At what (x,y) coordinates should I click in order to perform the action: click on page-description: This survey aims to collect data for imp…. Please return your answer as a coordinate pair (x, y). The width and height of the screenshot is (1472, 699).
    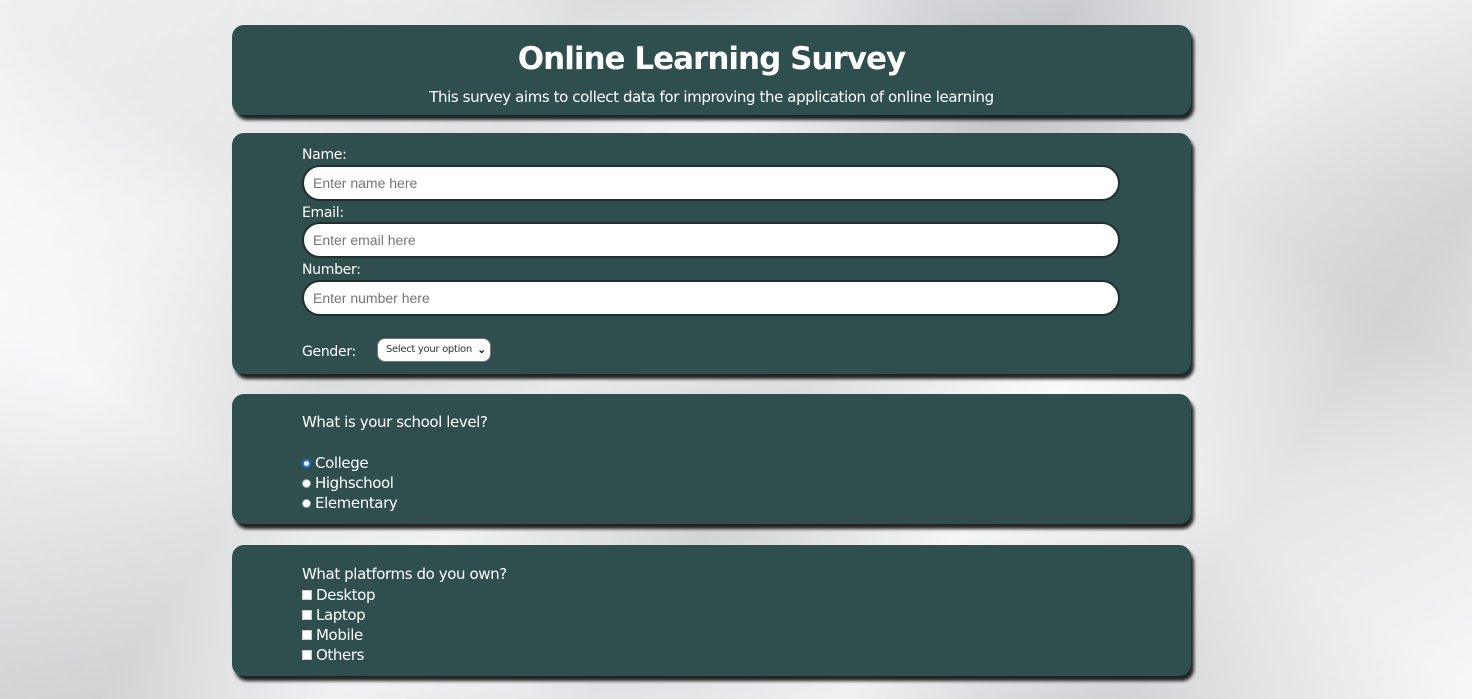
    Looking at the image, I should click on (711, 97).